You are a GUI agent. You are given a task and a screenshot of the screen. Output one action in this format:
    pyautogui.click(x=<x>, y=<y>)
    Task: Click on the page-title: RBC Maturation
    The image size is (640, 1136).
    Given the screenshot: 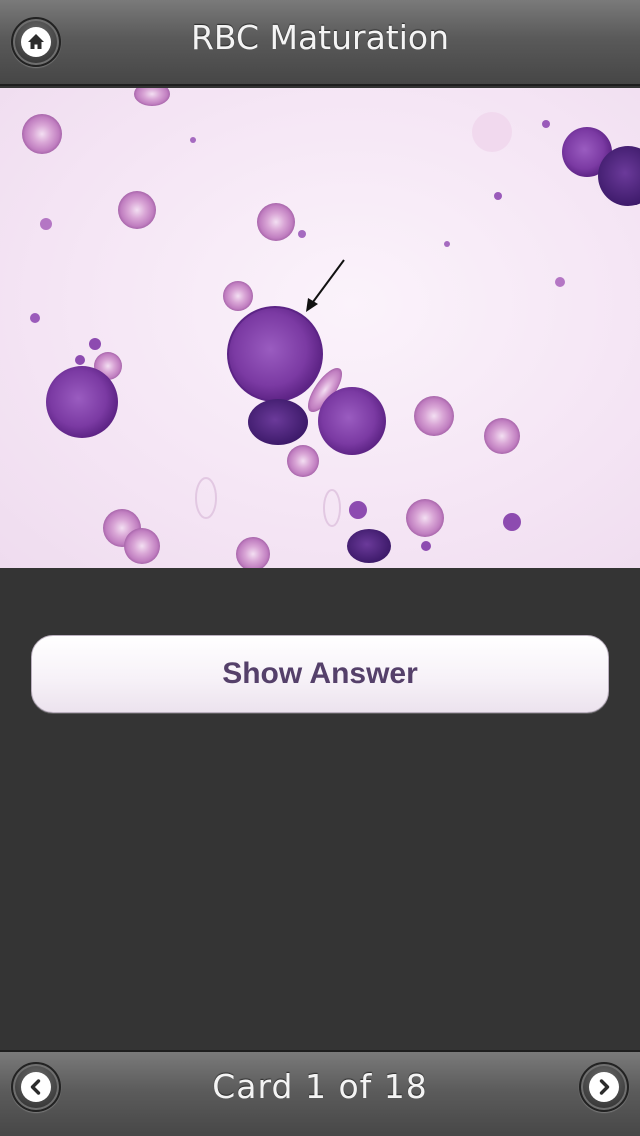 What is the action you would take?
    pyautogui.click(x=320, y=37)
    